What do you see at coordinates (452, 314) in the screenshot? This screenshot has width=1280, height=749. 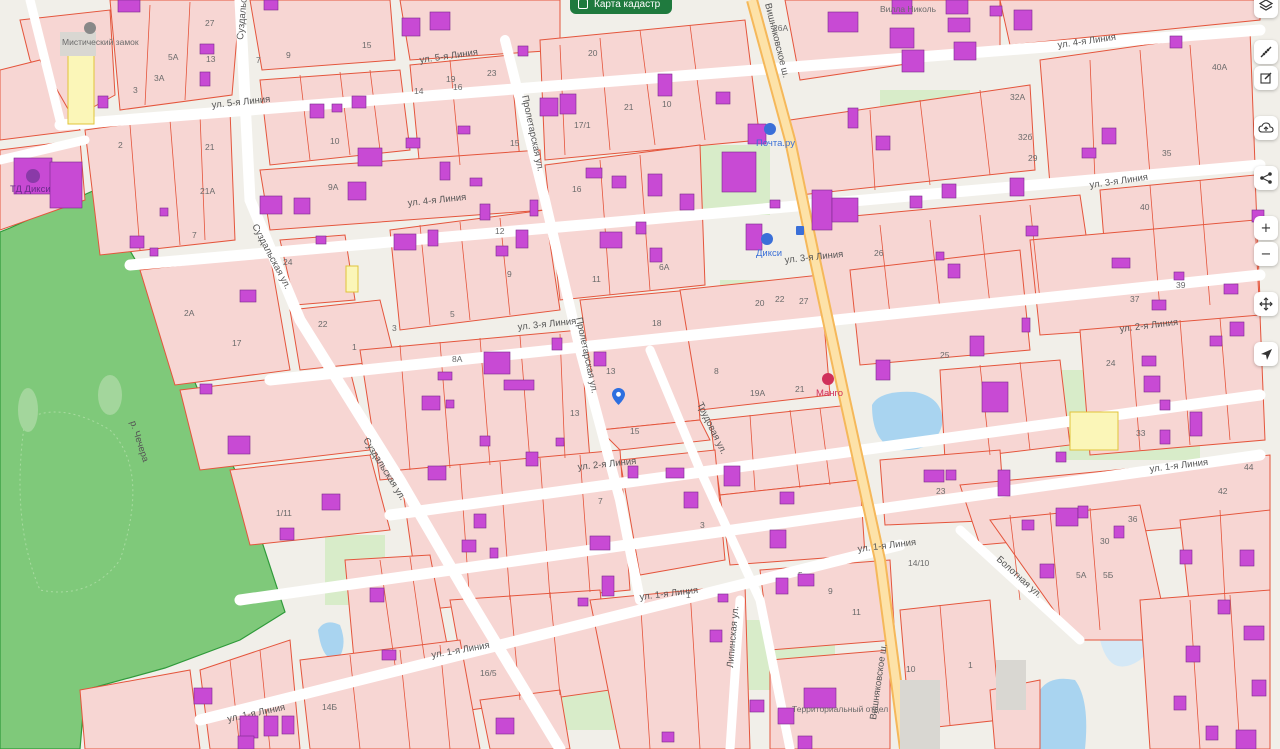 I see `house-number: 5` at bounding box center [452, 314].